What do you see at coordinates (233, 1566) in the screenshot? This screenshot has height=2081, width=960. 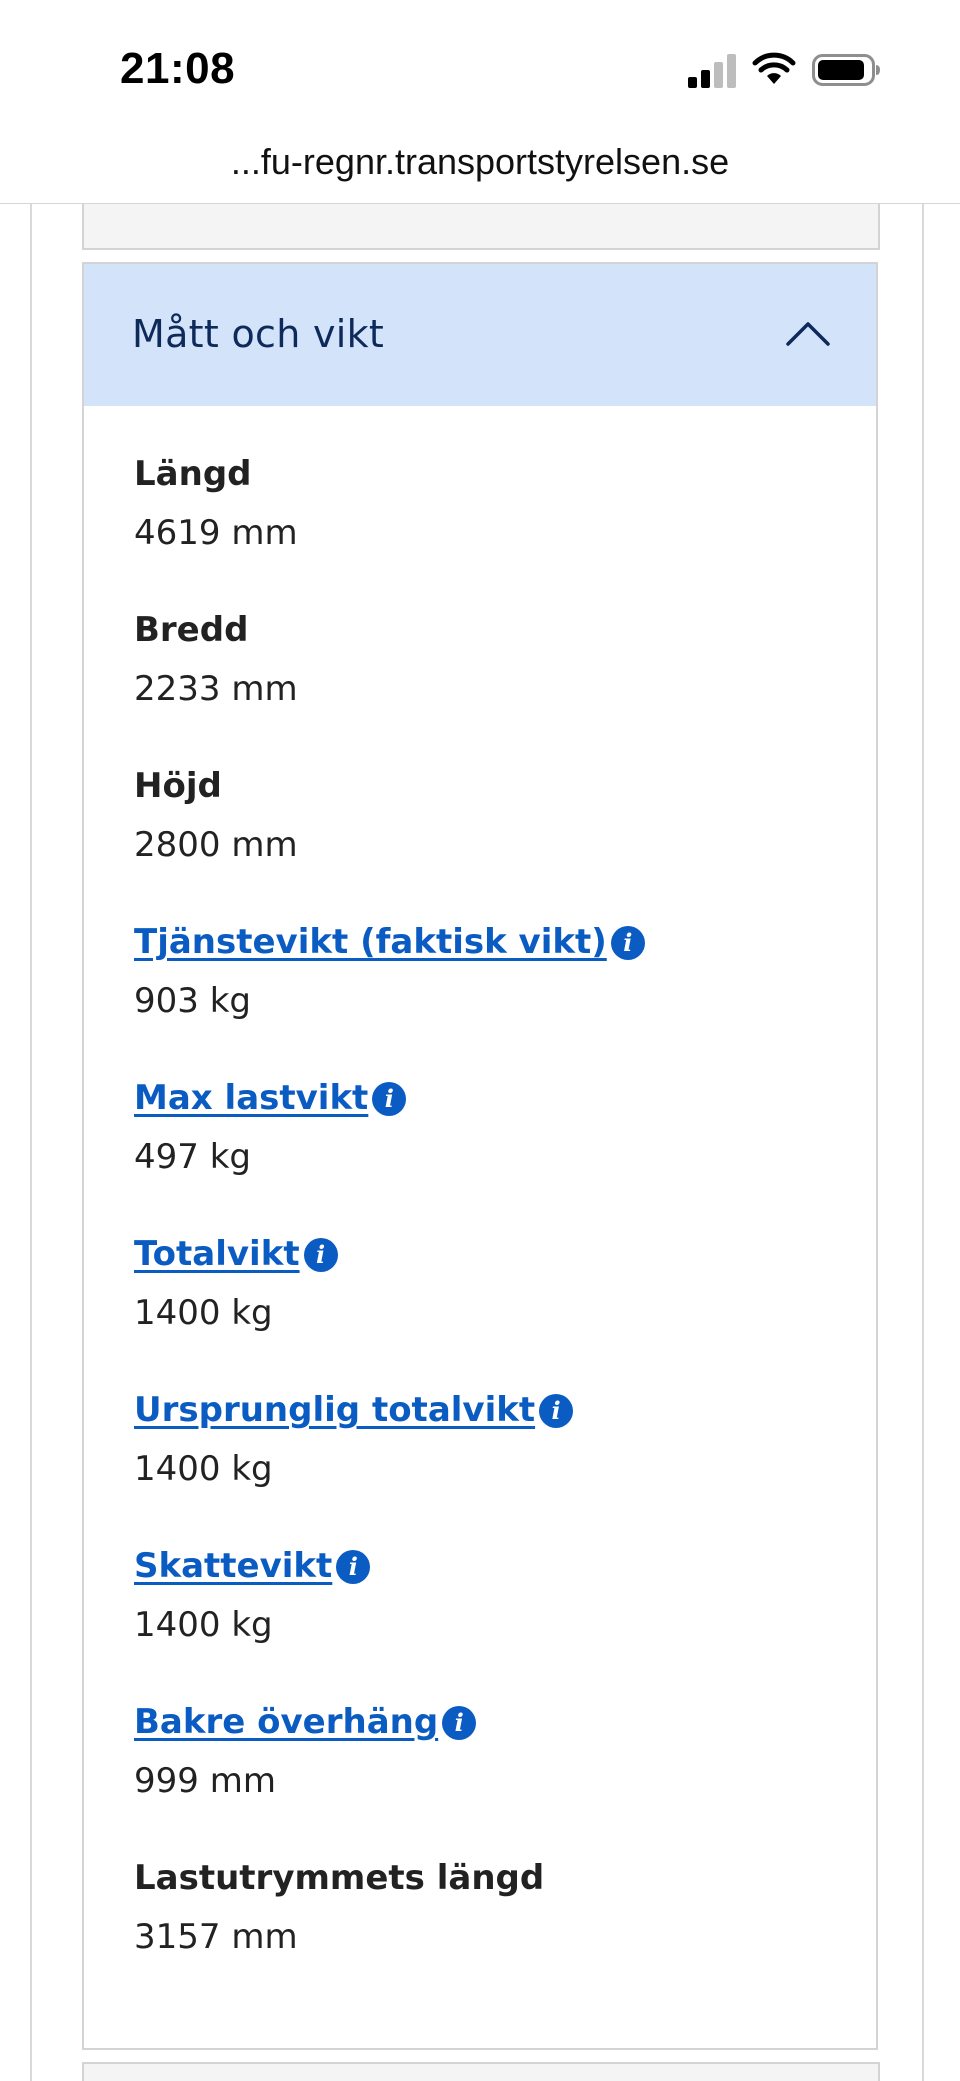 I see `tax-weight-link: Skattevikt` at bounding box center [233, 1566].